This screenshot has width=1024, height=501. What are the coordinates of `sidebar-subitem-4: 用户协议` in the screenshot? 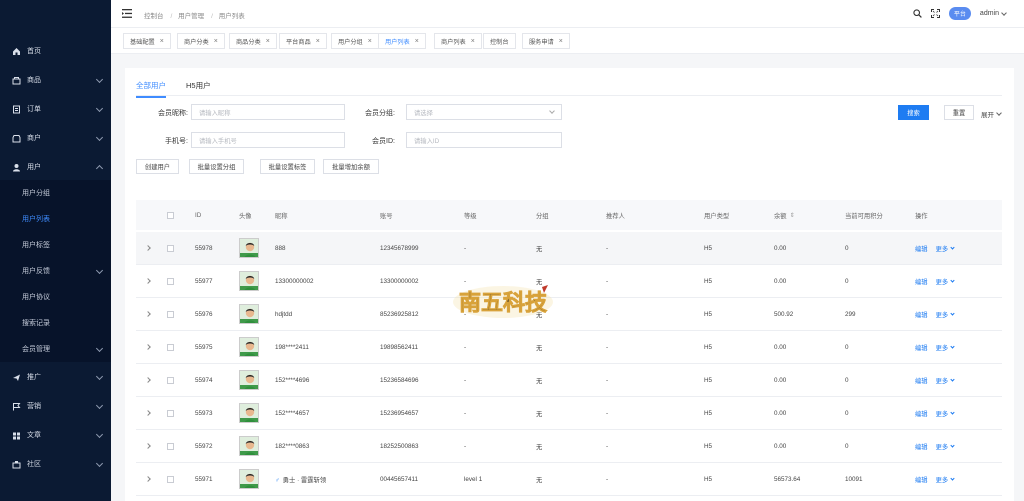 It's located at (55, 297).